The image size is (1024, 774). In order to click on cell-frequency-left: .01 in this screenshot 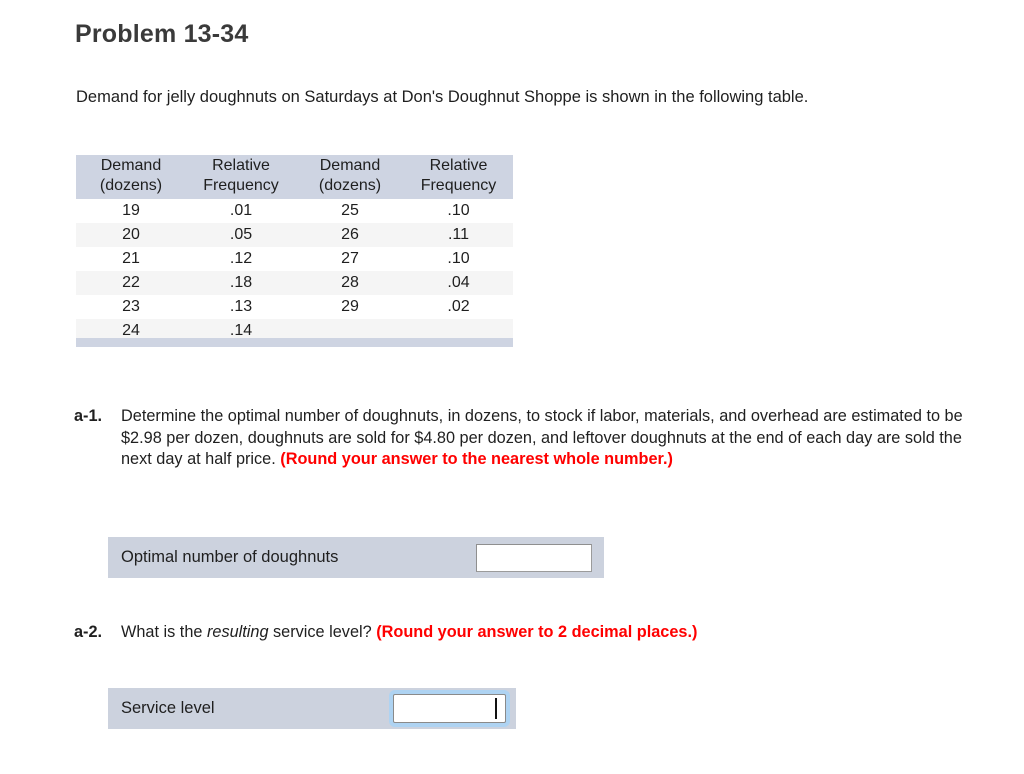, I will do `click(241, 211)`.